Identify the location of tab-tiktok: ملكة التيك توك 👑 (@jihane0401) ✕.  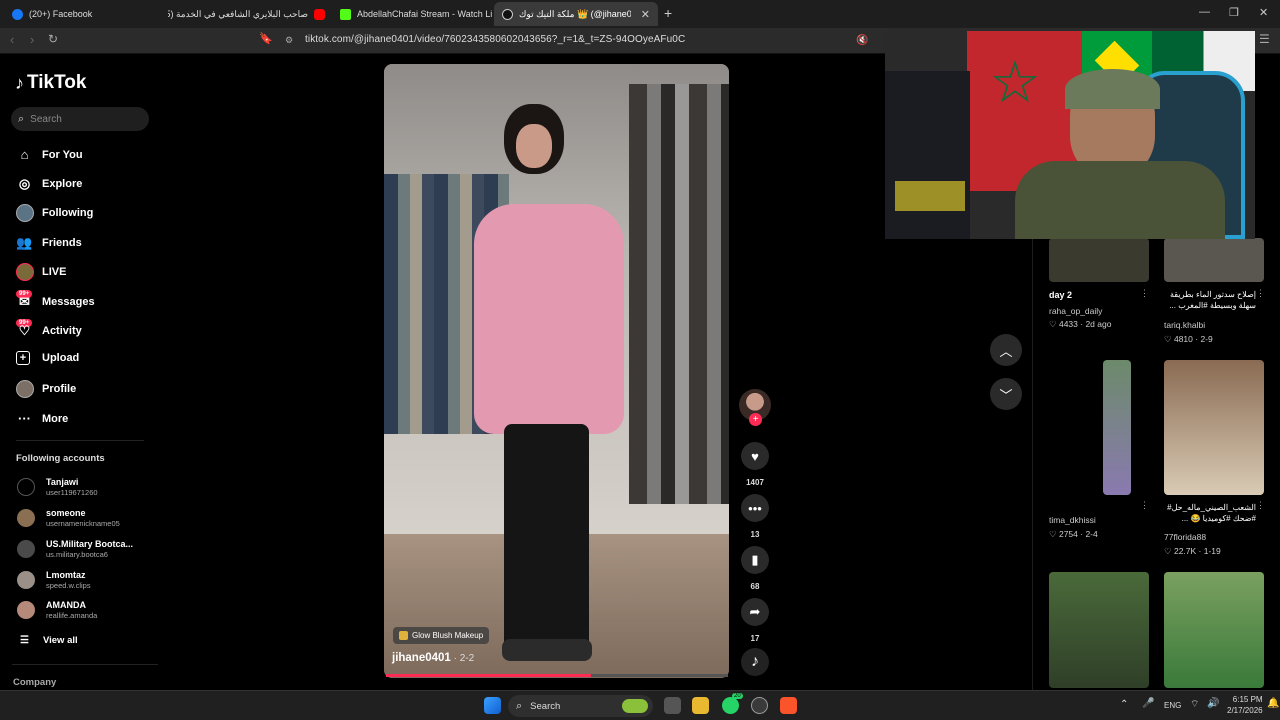
(576, 14).